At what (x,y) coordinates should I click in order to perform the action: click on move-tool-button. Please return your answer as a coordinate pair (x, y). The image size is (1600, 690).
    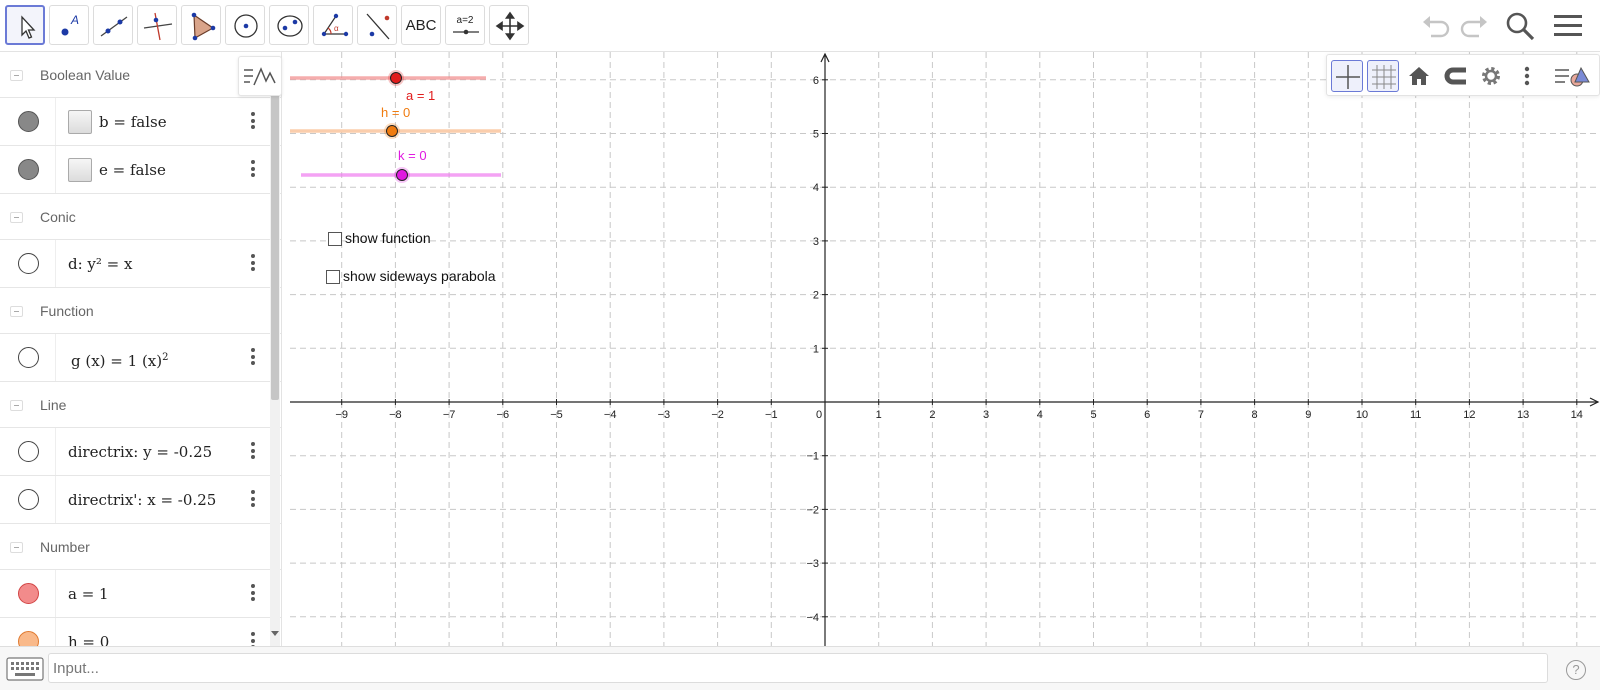
    Looking at the image, I should click on (25, 25).